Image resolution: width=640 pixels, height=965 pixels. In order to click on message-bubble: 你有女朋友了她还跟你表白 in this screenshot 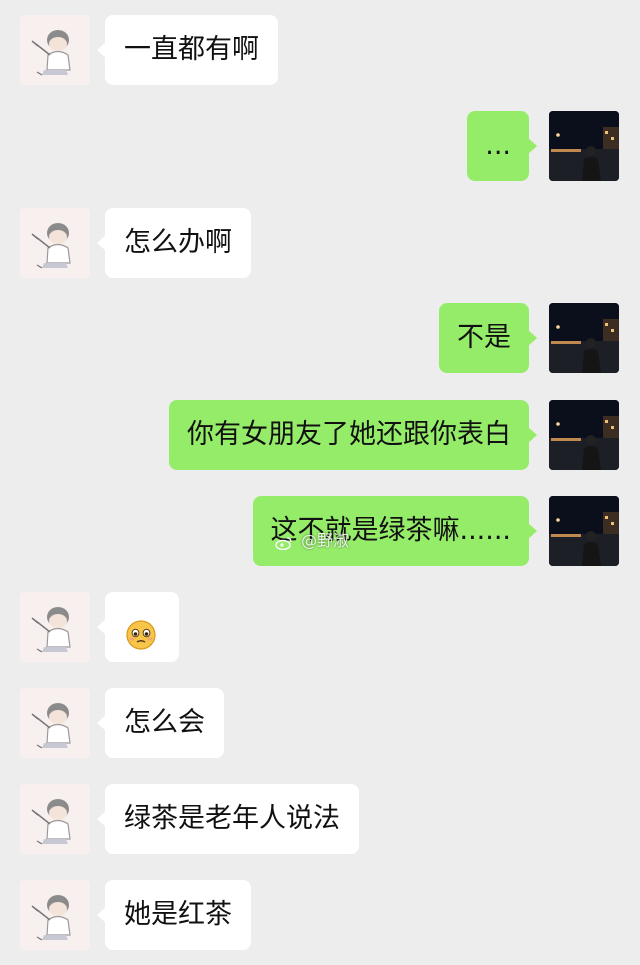, I will do `click(353, 435)`.